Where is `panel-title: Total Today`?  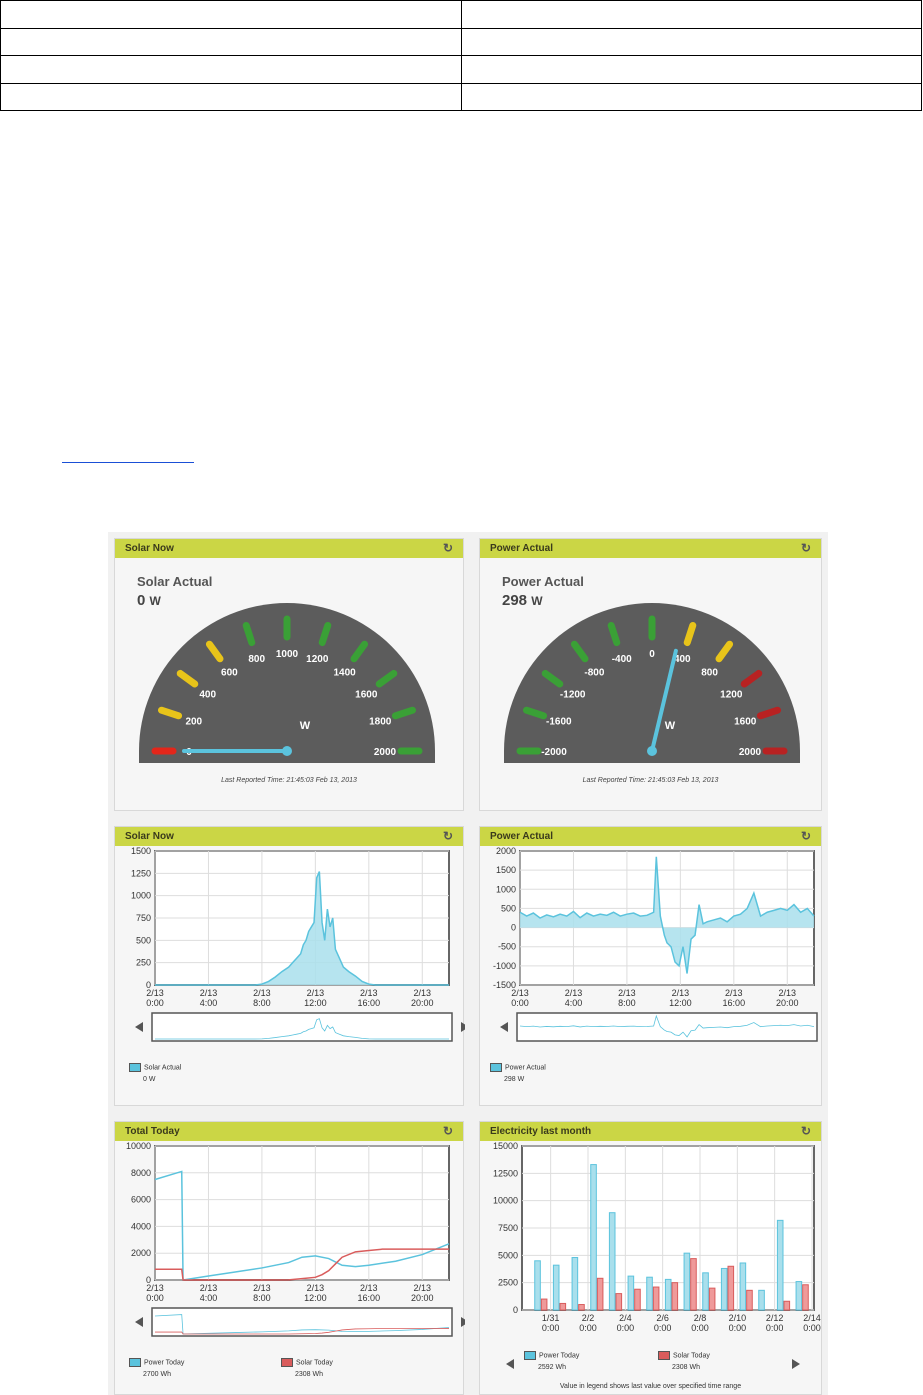
panel-title: Total Today is located at coordinates (152, 1131).